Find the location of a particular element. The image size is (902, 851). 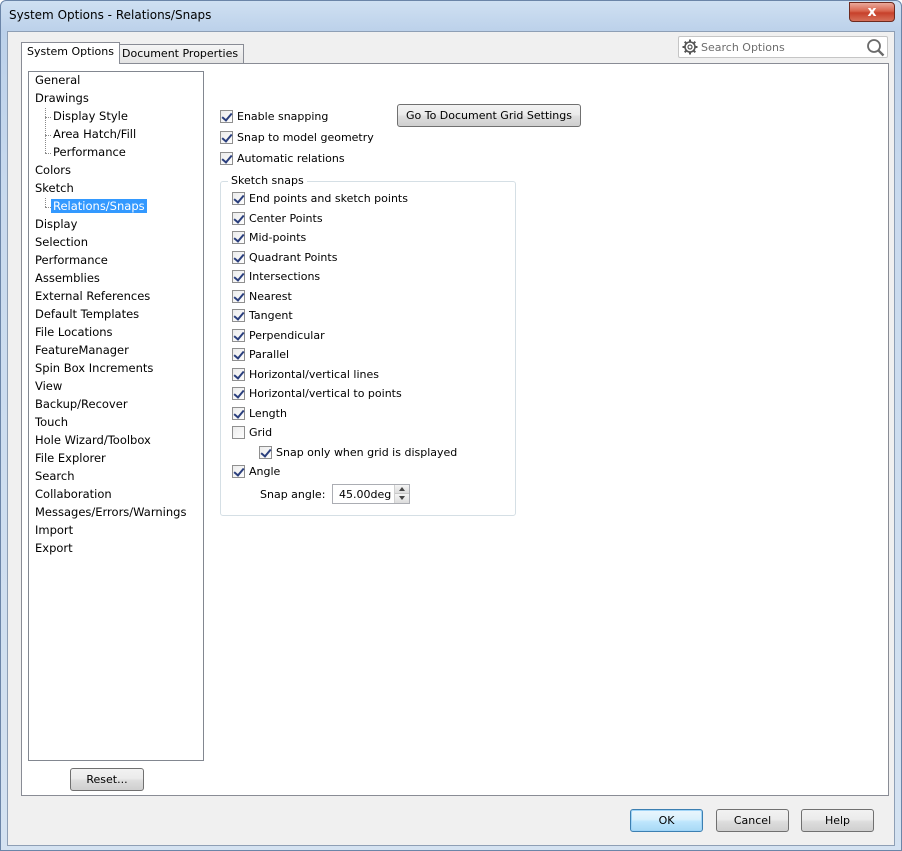

tree-item: Display is located at coordinates (56, 225).